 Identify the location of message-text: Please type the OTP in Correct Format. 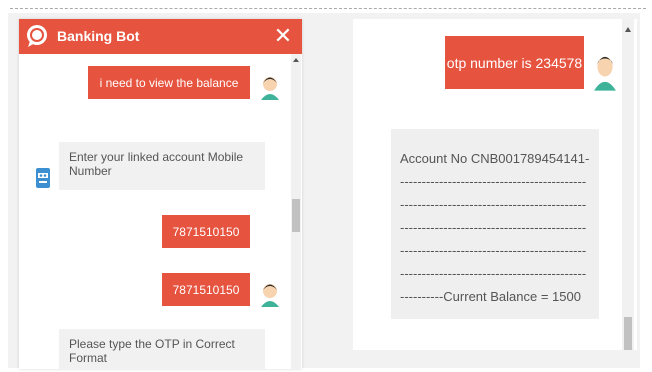
(152, 351).